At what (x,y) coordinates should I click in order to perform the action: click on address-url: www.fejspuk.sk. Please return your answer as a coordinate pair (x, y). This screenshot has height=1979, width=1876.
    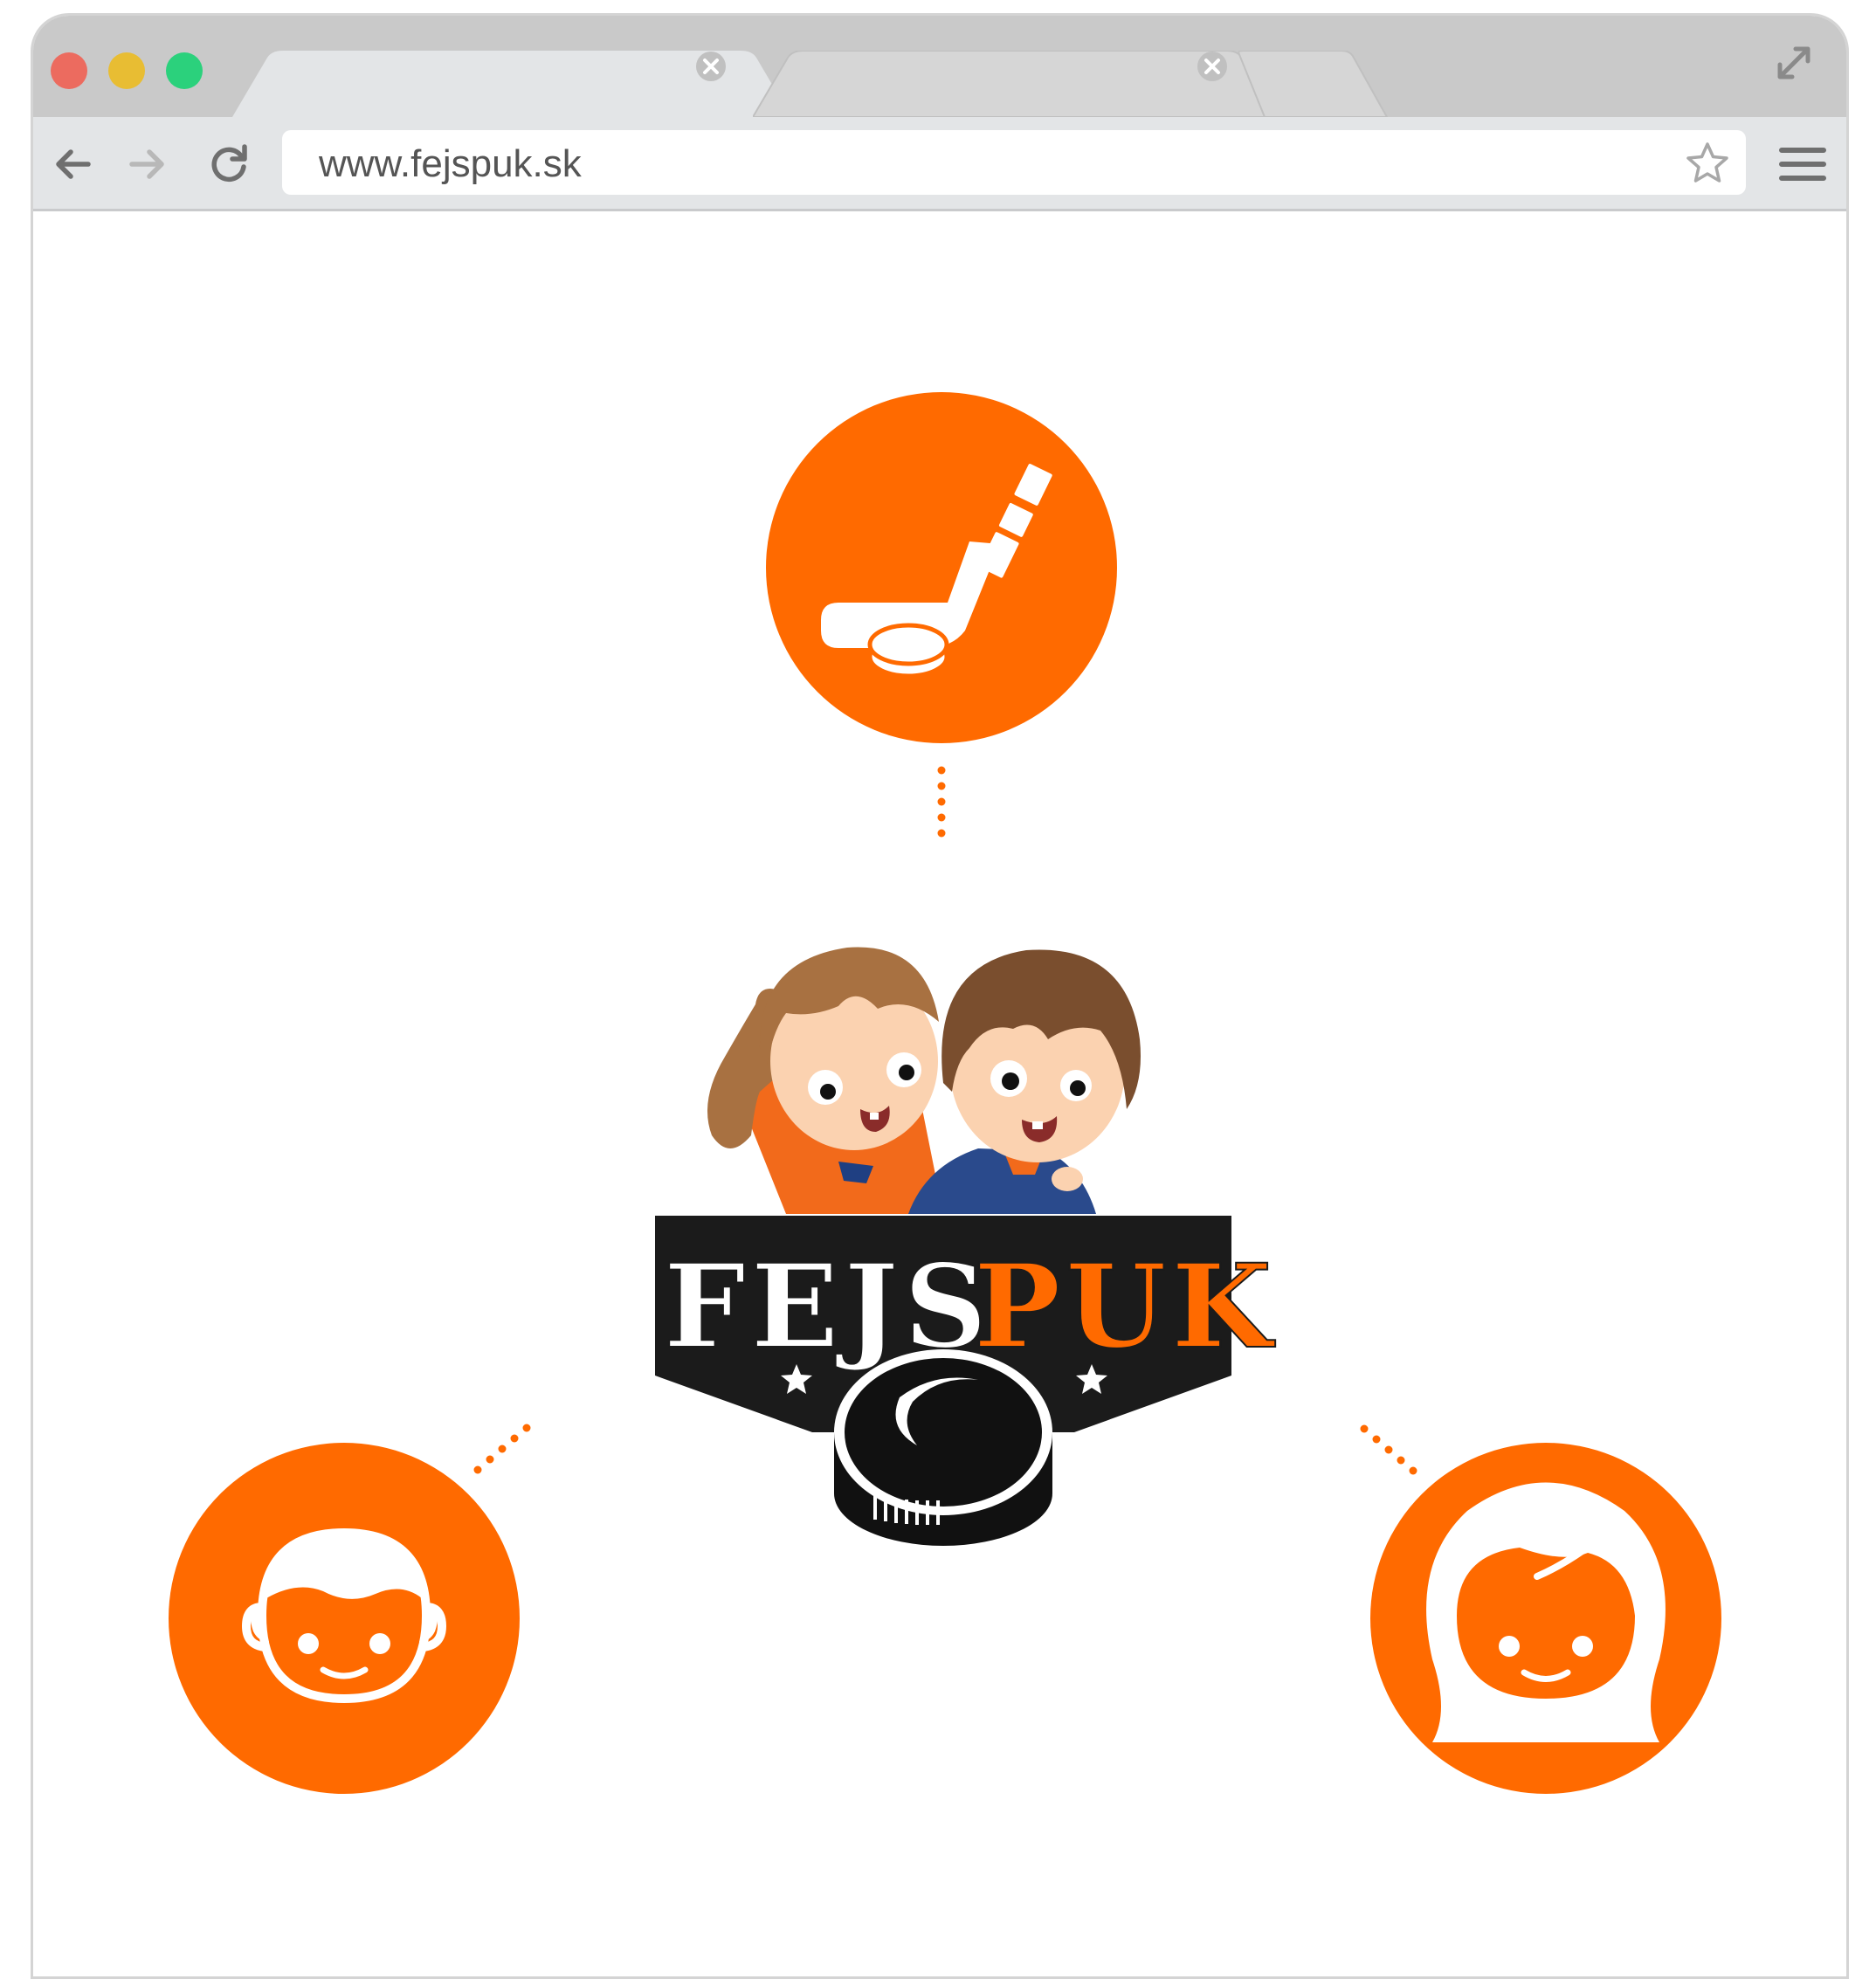
    Looking at the image, I should click on (450, 164).